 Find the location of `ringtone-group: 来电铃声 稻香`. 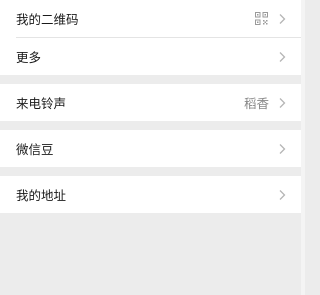

ringtone-group: 来电铃声 稻香 is located at coordinates (150, 102).